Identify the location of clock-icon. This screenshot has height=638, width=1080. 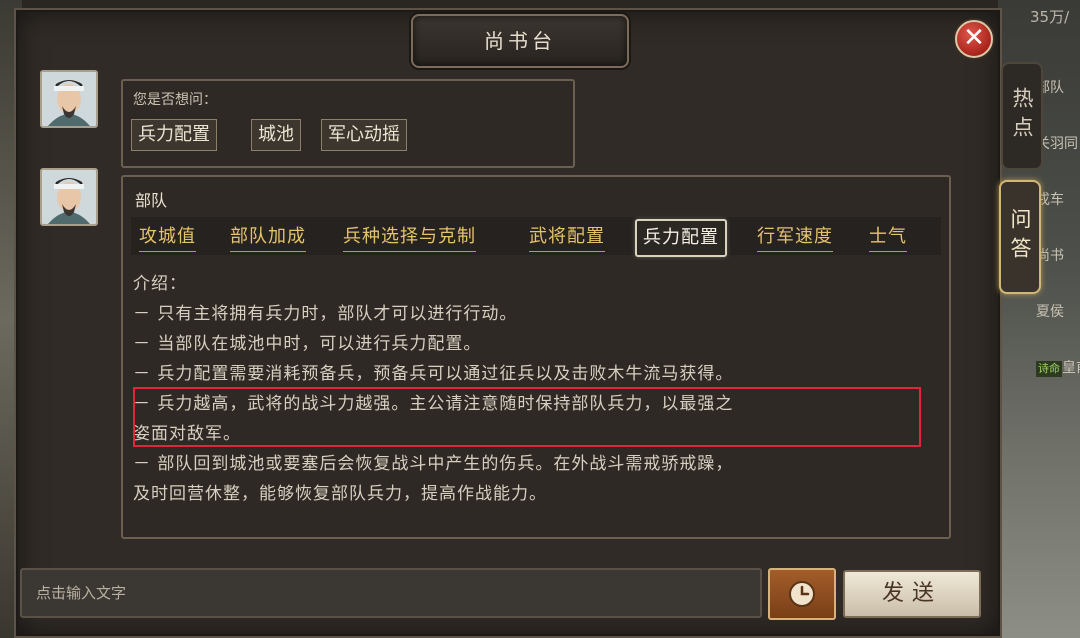
(802, 594).